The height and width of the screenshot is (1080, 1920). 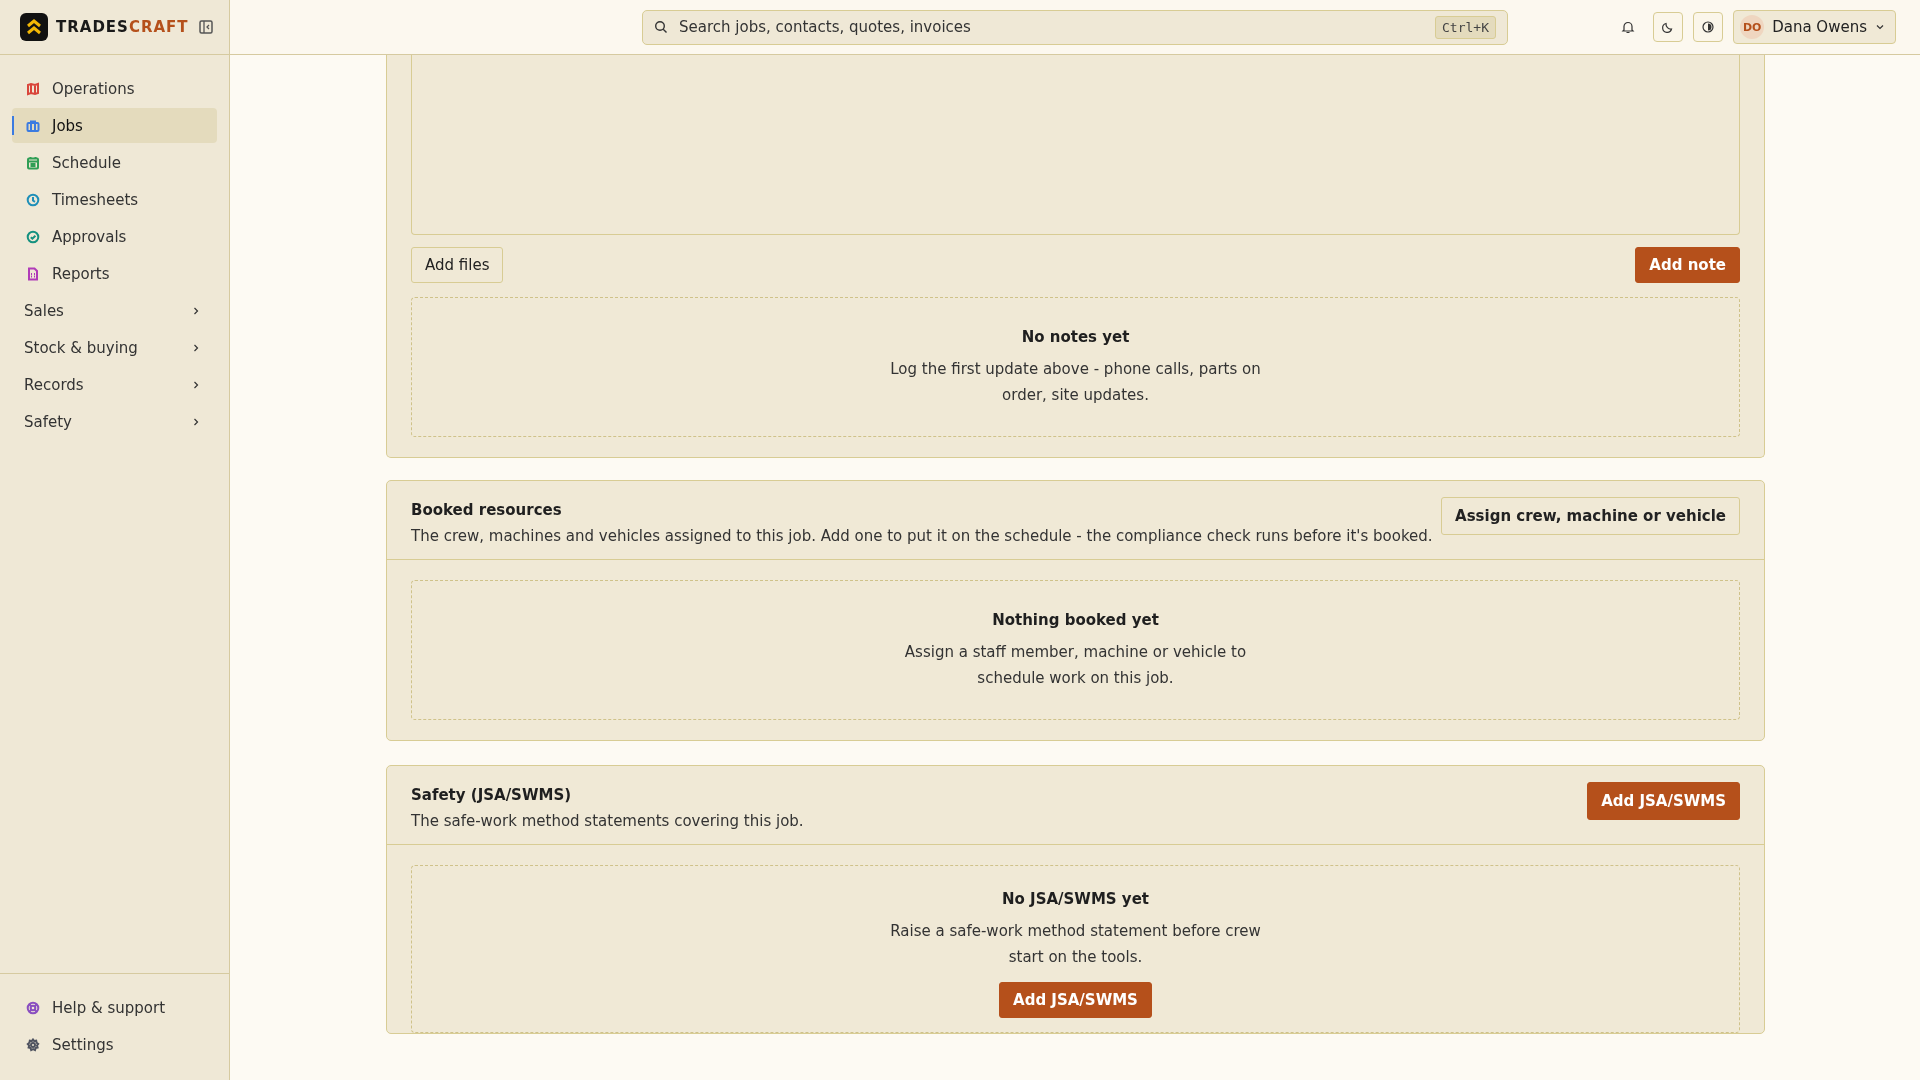 I want to click on sidebar-item: Records, so click(x=114, y=384).